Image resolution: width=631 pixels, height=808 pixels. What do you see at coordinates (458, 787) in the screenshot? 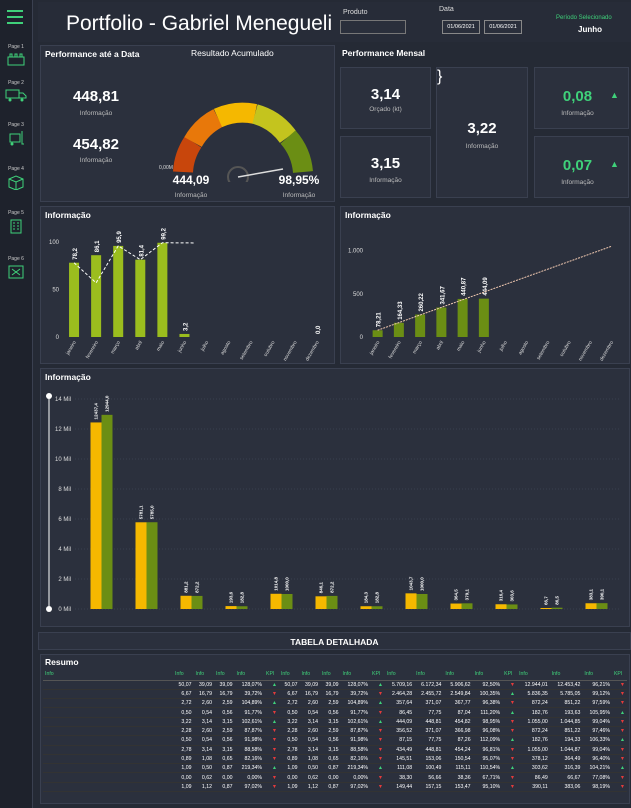
I see `table-cell: 153,47` at bounding box center [458, 787].